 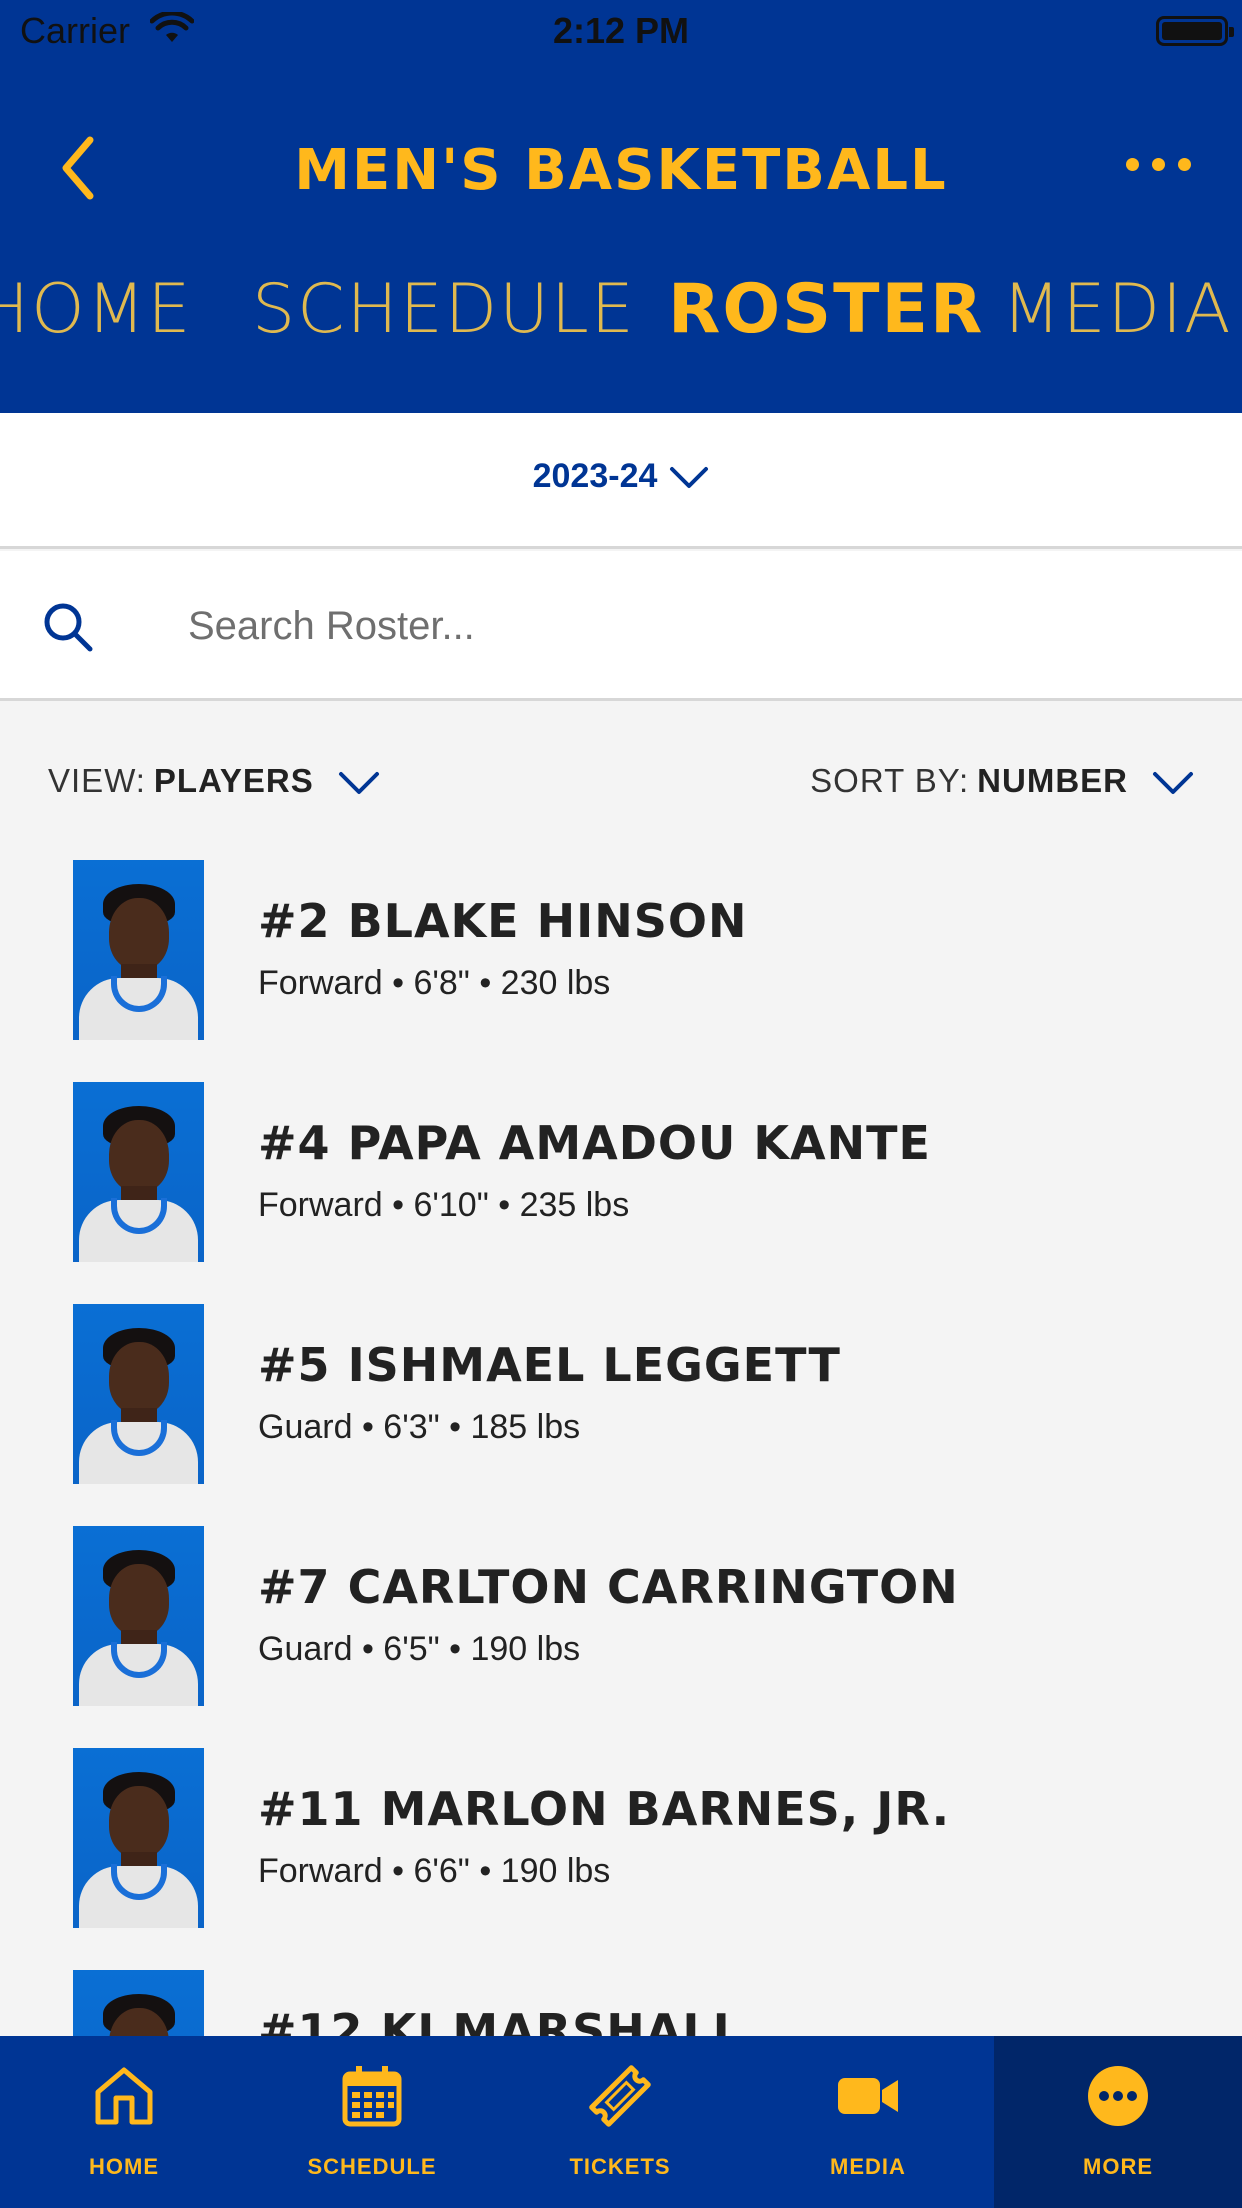 I want to click on bottom-tab-bar: HOME SCHEDULE TICKETS MEDIA MORE, so click(x=621, y=2122).